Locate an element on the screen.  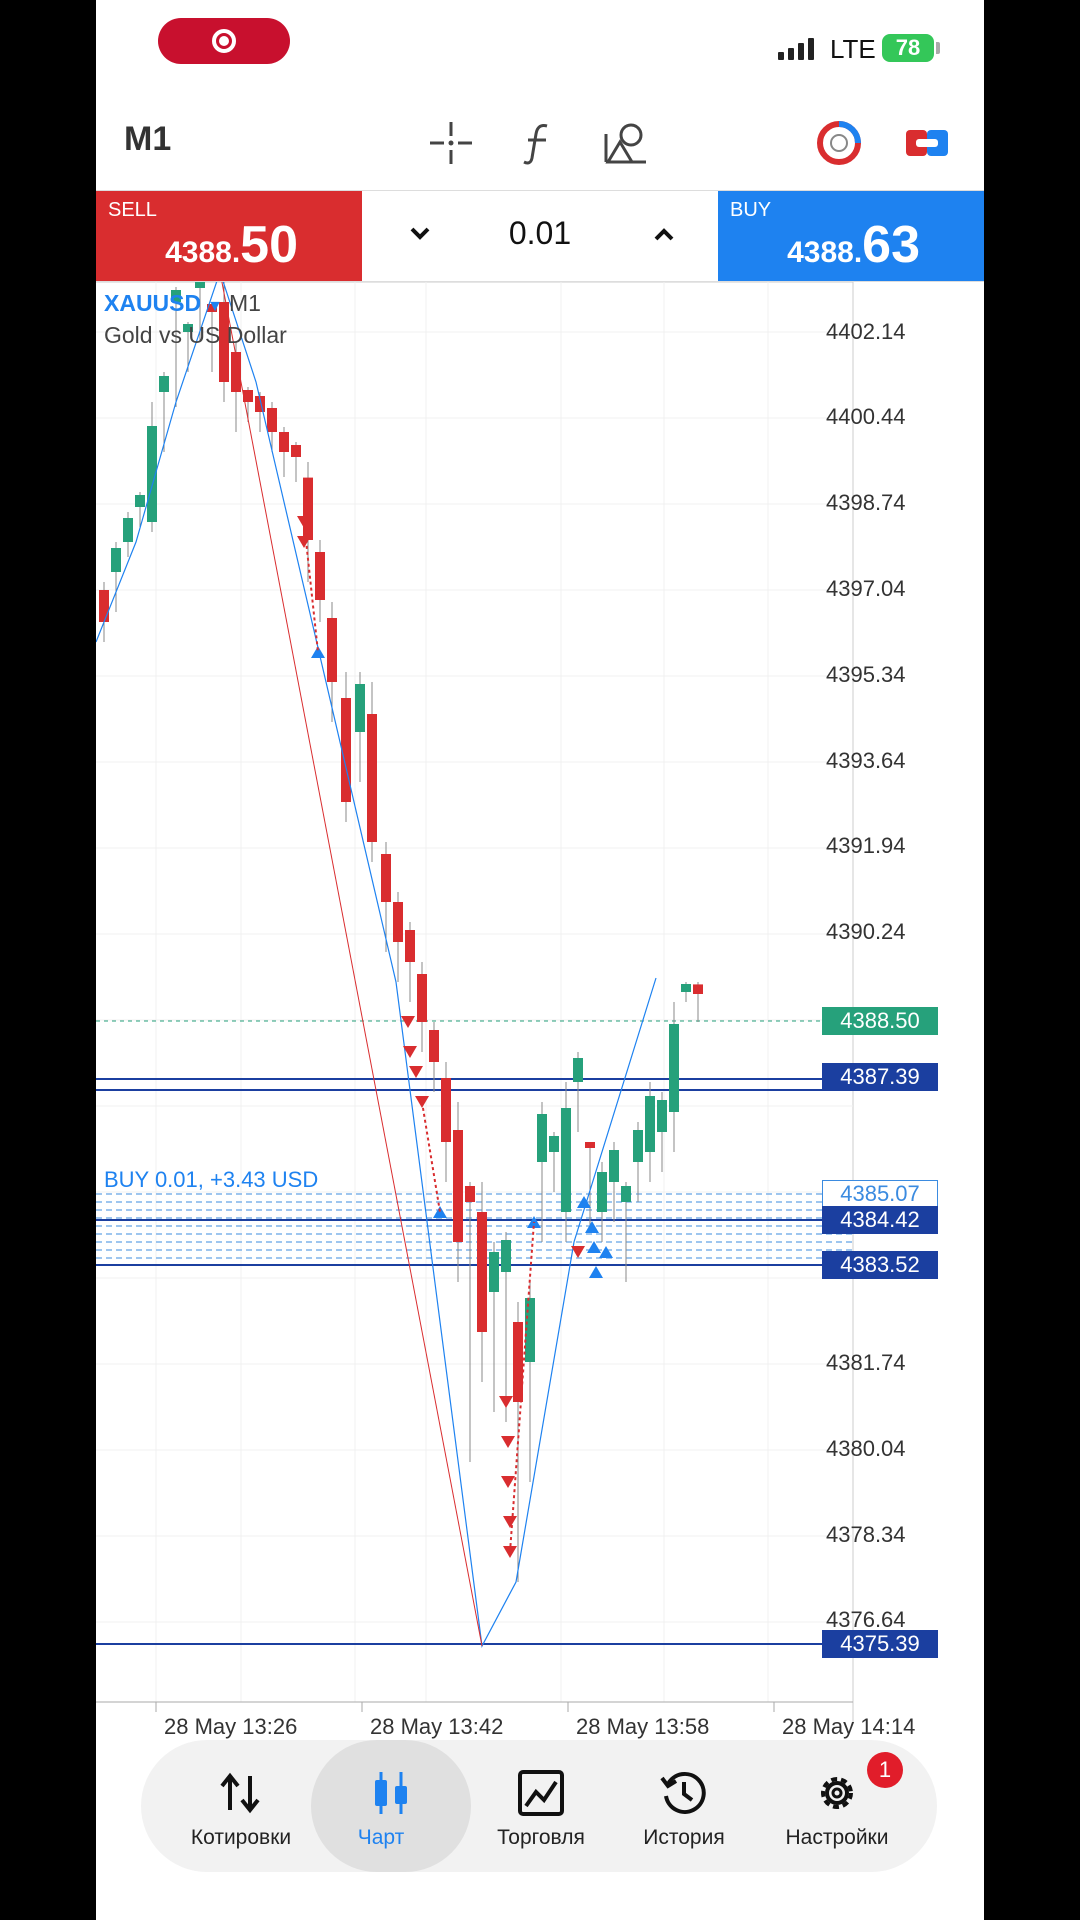
level-tag: 4385.07 is located at coordinates (880, 1194).